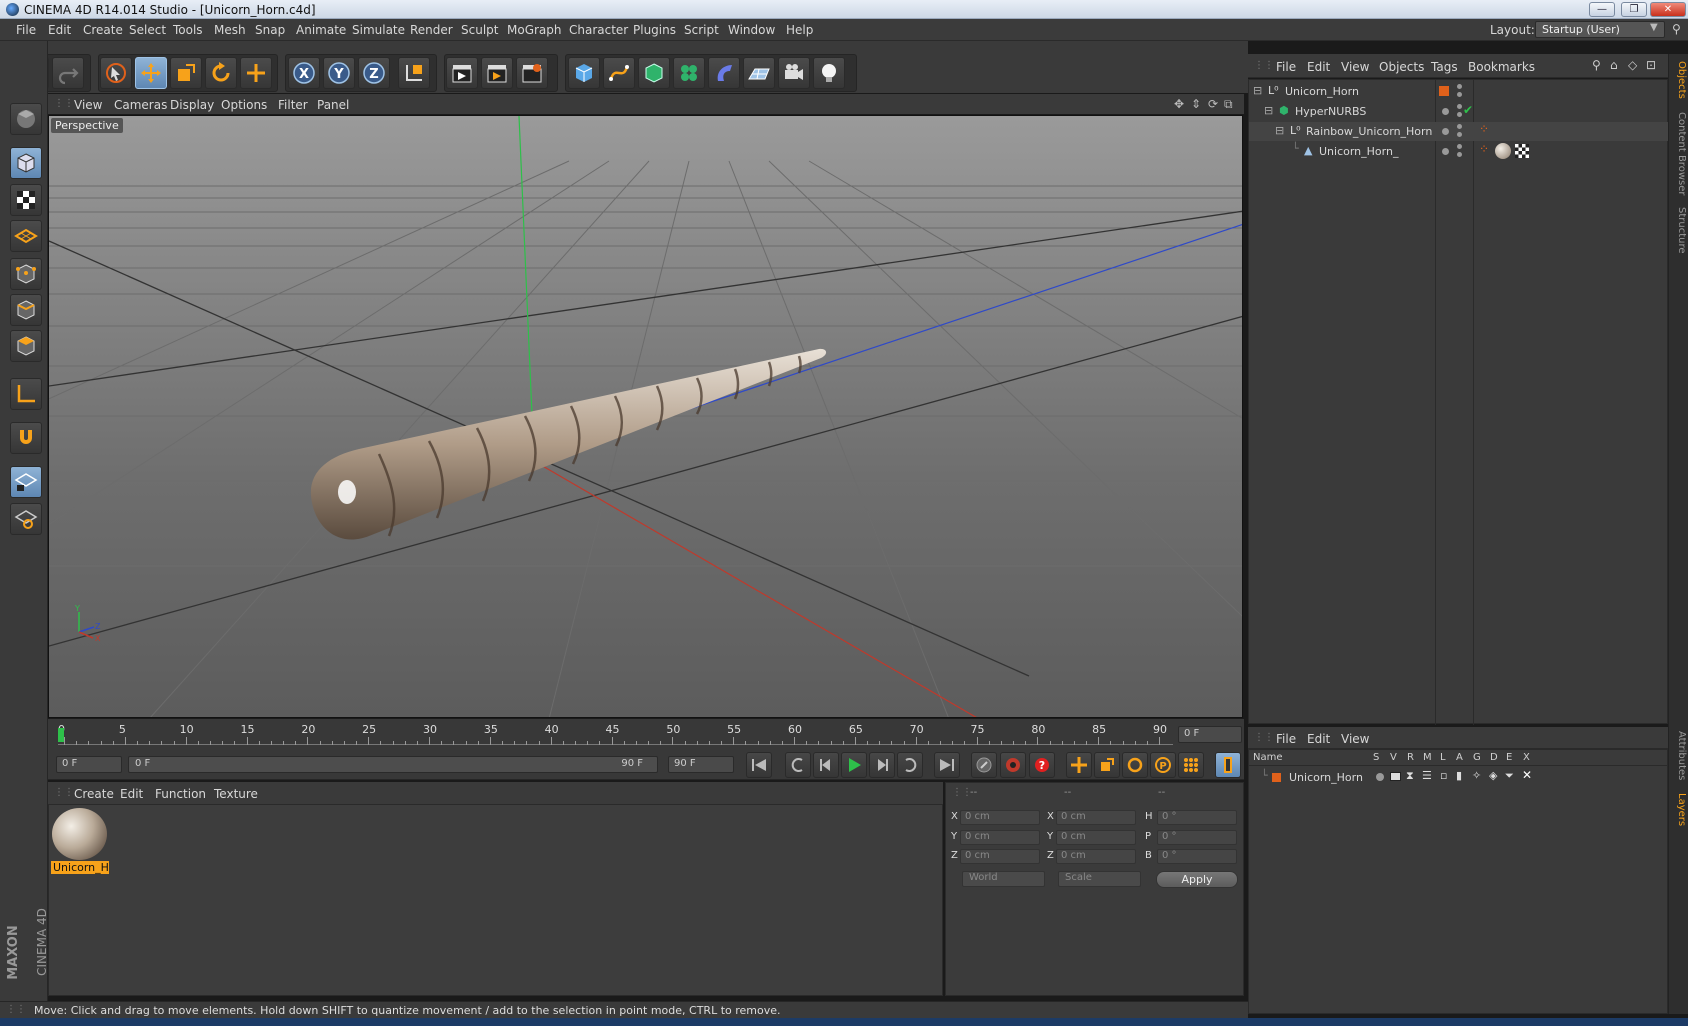 This screenshot has height=1026, width=1688. I want to click on menu-character: Character, so click(598, 30).